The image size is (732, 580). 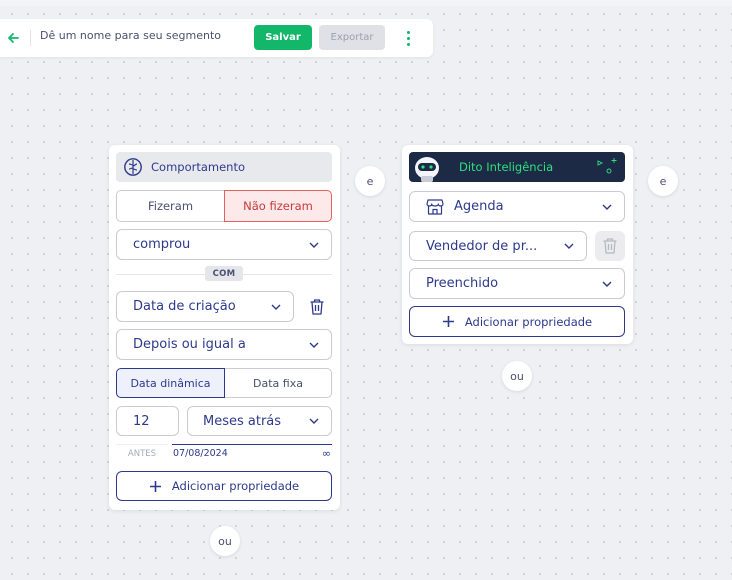 I want to click on add-property-label: Adicionar propriedade, so click(x=235, y=486).